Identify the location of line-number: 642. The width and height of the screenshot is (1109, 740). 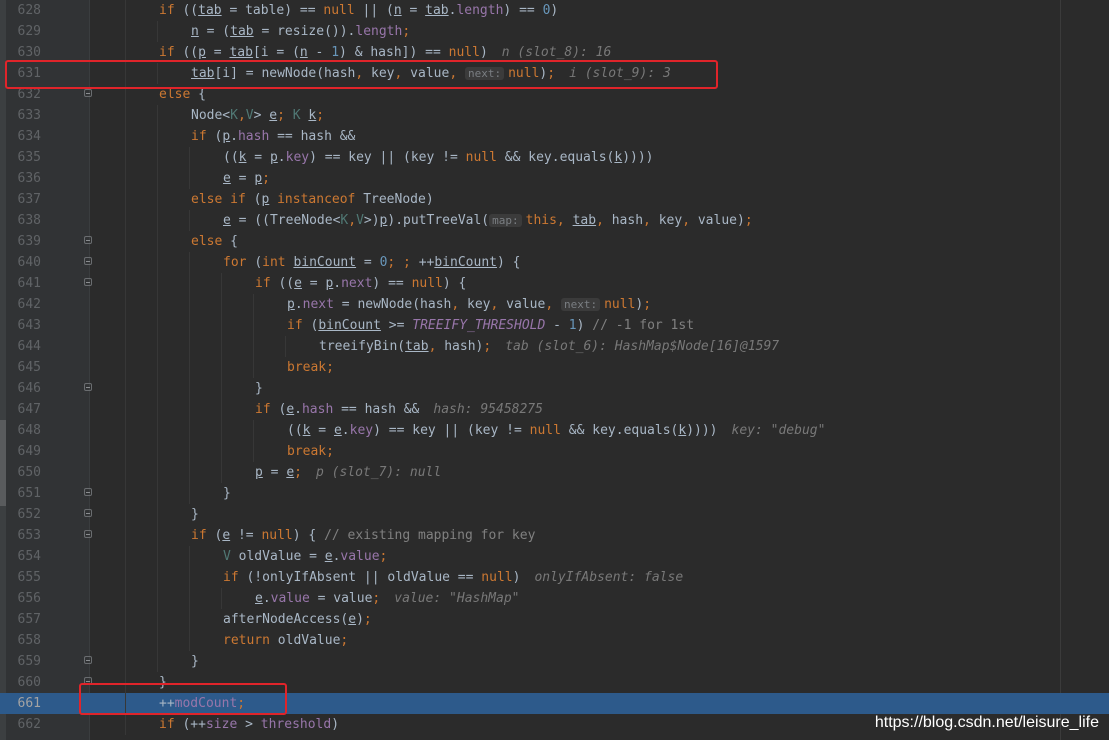
(23, 304).